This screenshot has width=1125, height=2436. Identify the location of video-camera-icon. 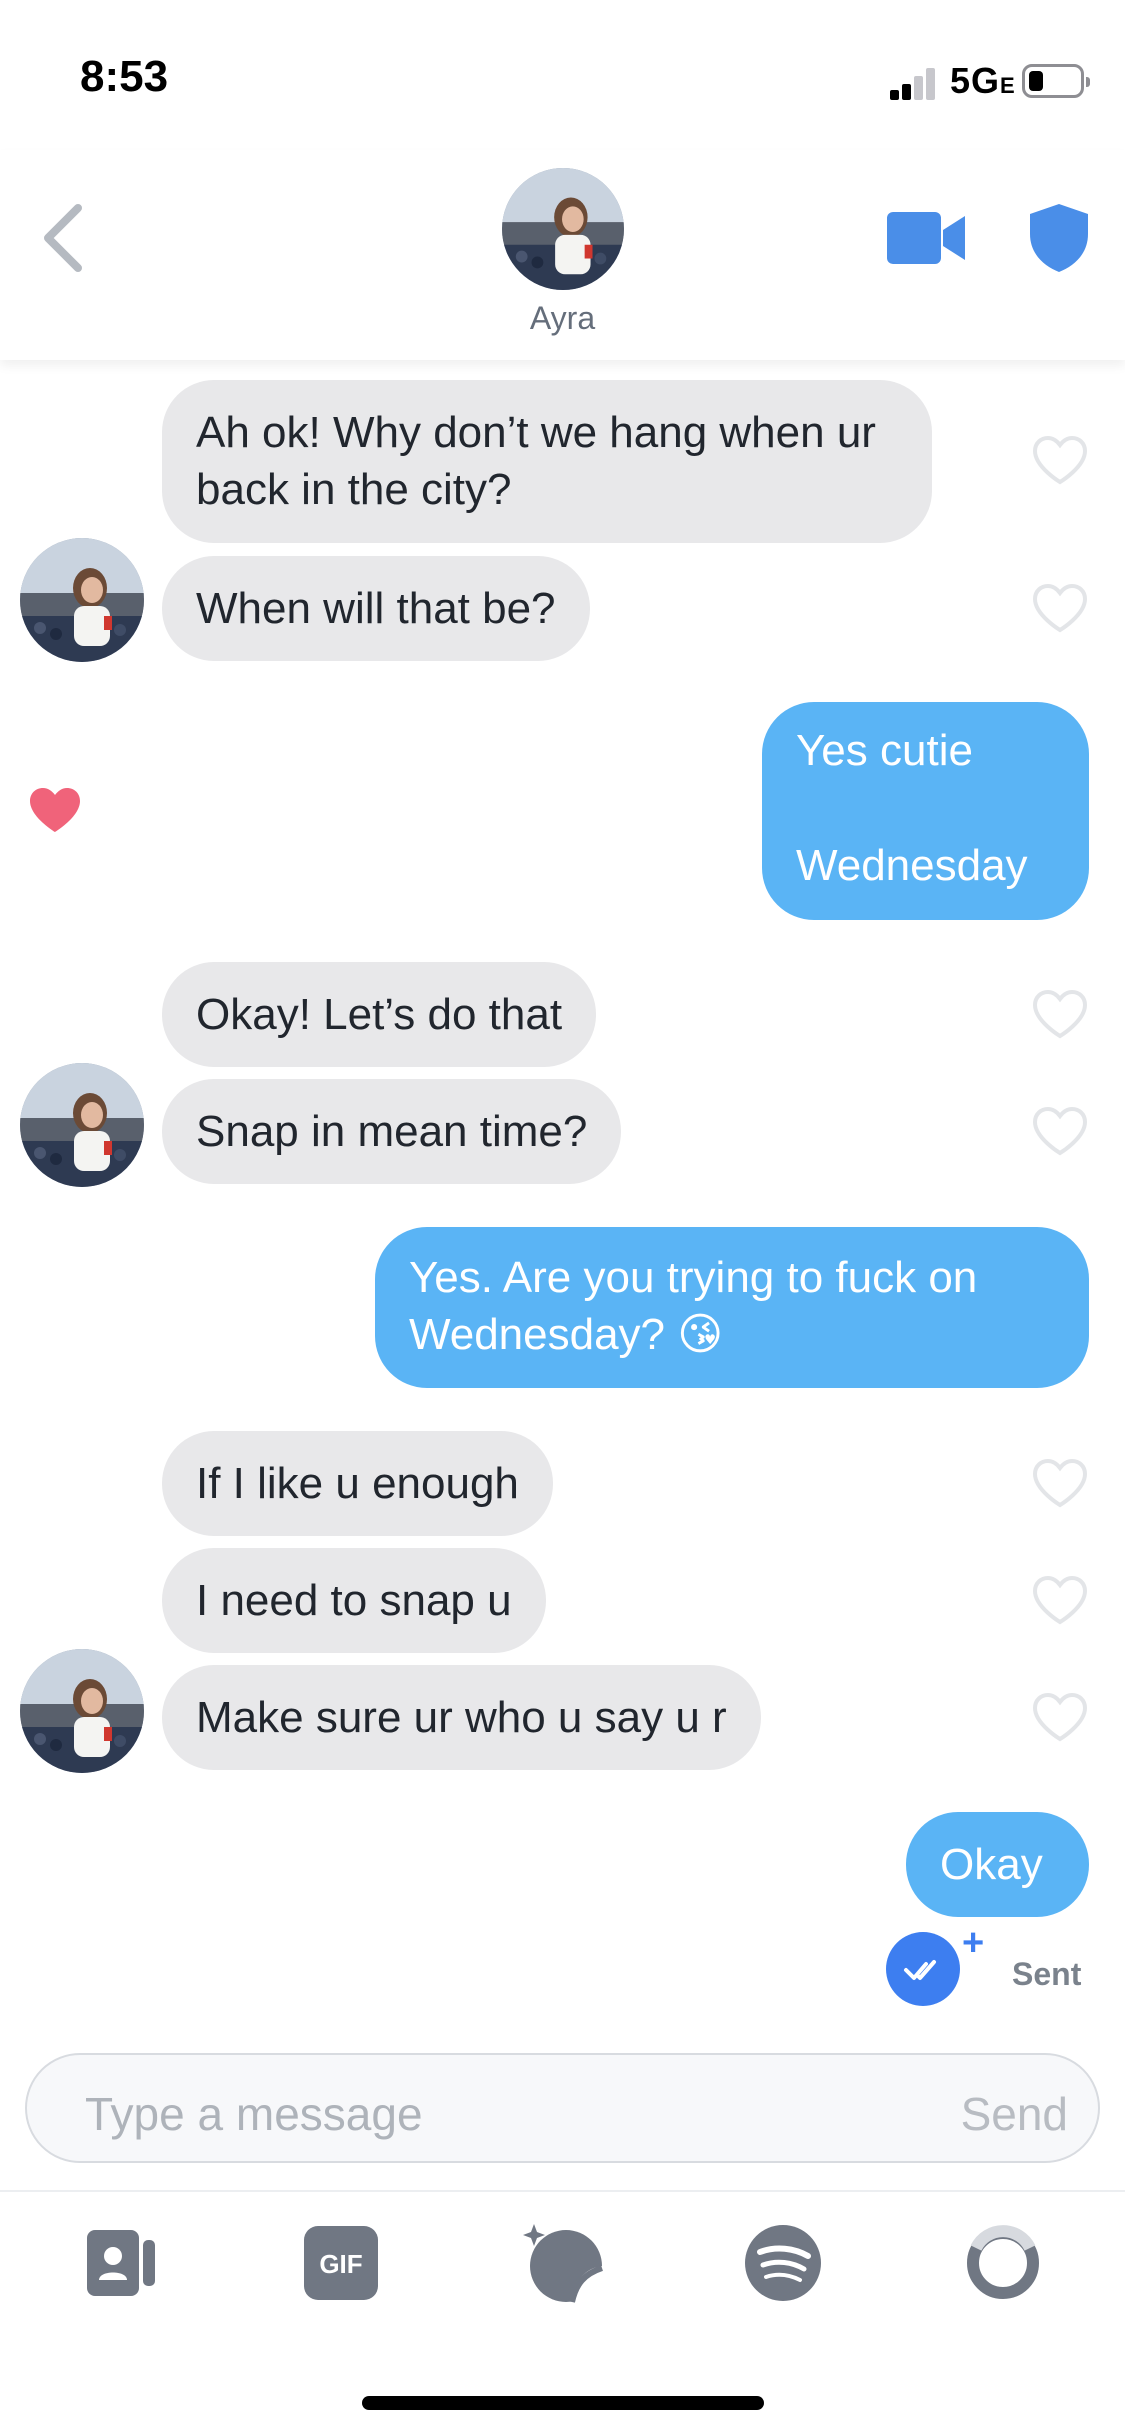
(926, 238).